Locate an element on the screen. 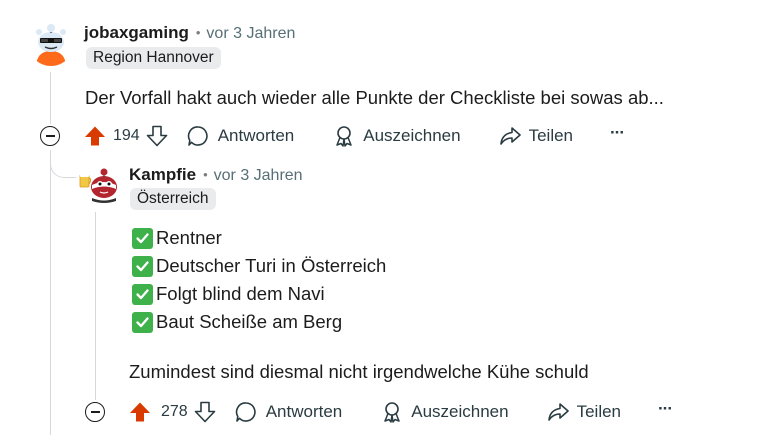  username: Kampfie is located at coordinates (162, 175).